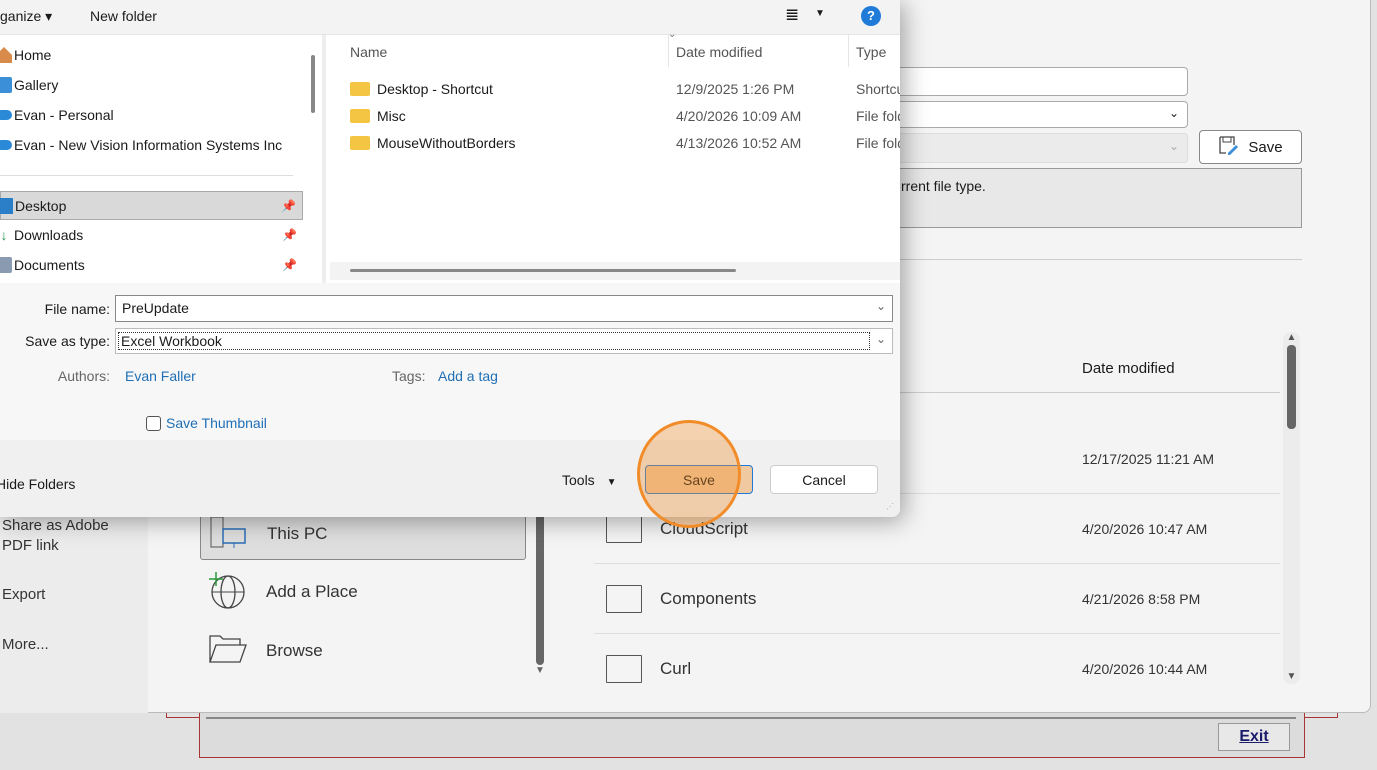  I want to click on place-label: Add a Place, so click(312, 591).